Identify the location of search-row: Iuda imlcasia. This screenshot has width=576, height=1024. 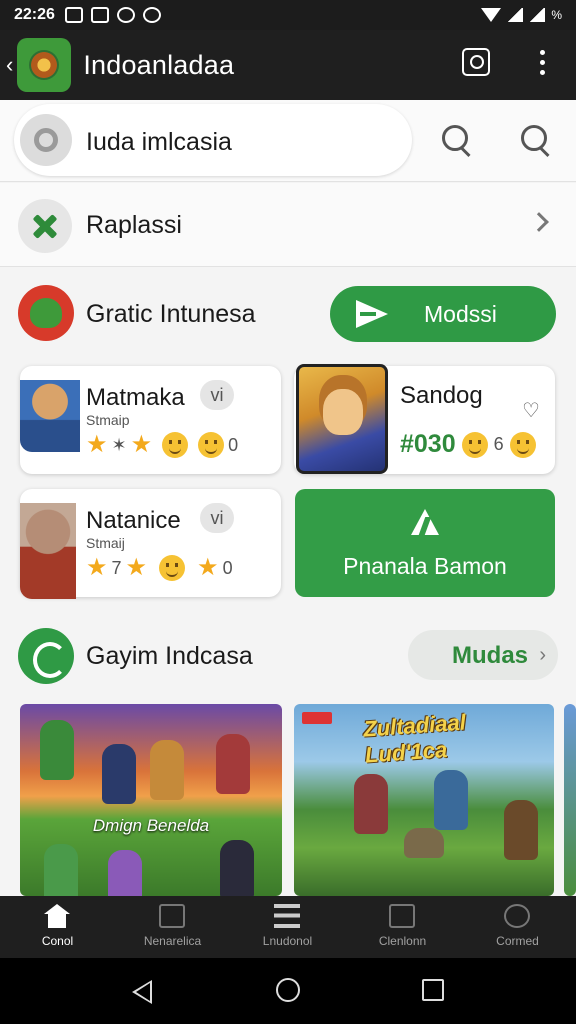
(288, 141).